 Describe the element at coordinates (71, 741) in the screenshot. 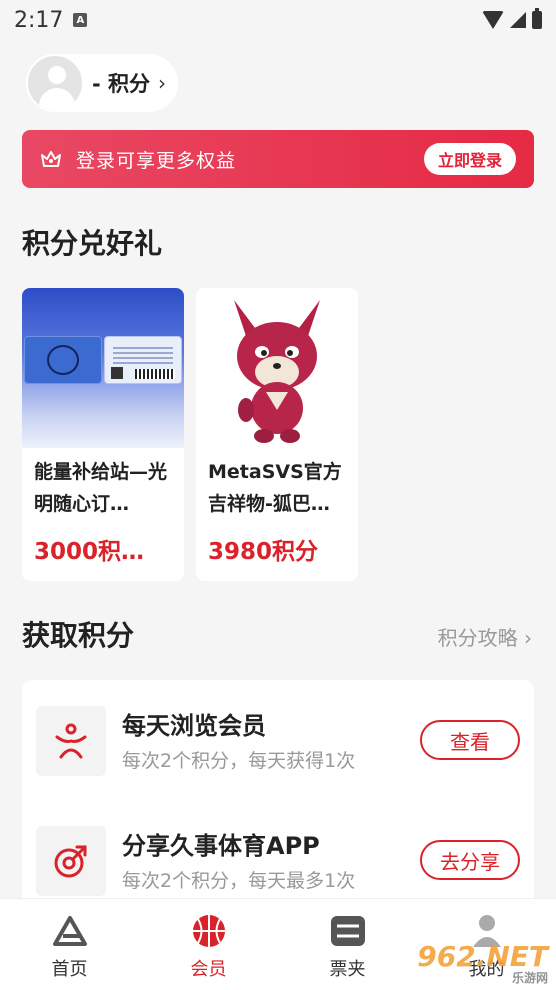

I see `member-icon` at that location.